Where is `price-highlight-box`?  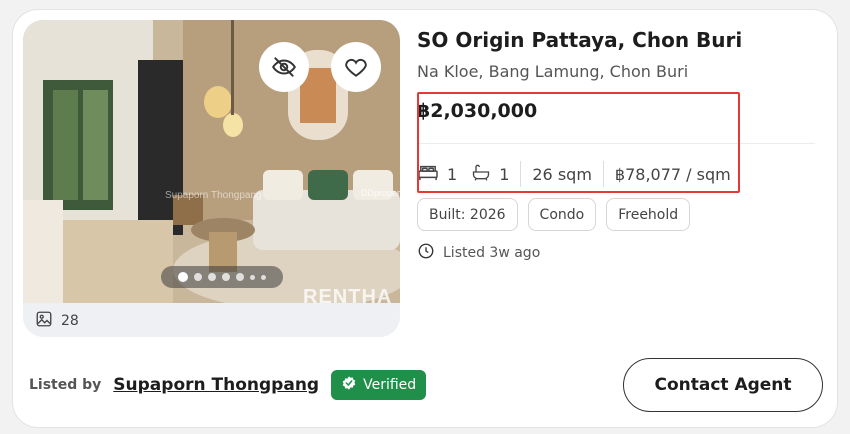 price-highlight-box is located at coordinates (578, 142).